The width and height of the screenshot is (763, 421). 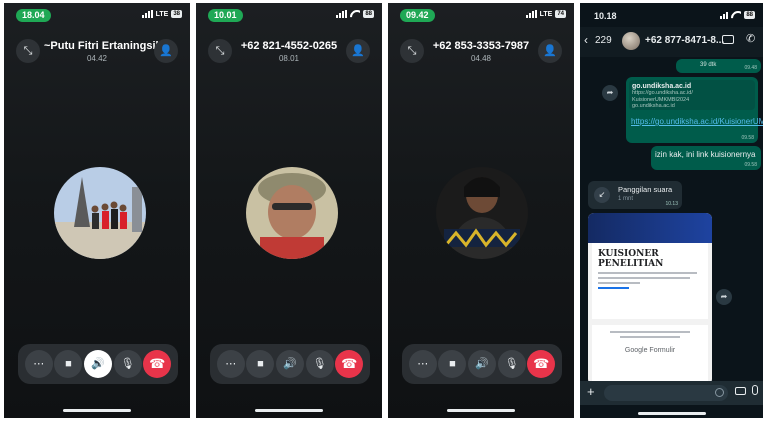 What do you see at coordinates (718, 66) in the screenshot?
I see `partial-message: 39 dtk 09.48` at bounding box center [718, 66].